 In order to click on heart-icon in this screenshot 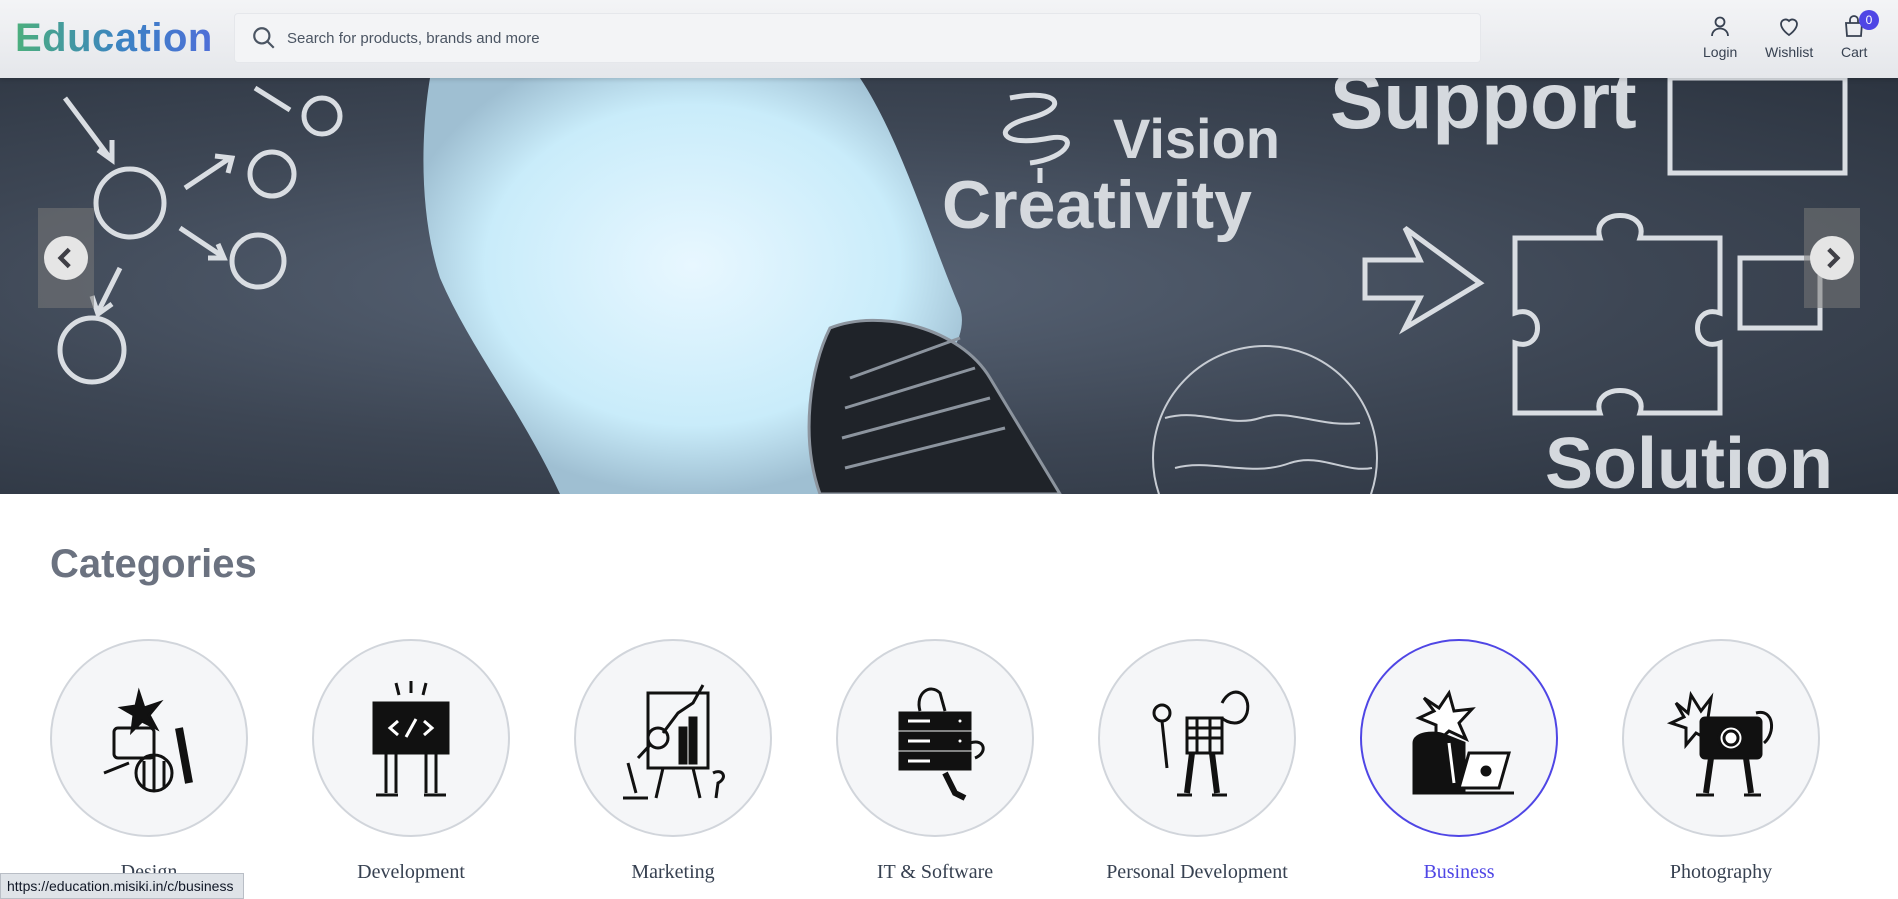, I will do `click(1789, 27)`.